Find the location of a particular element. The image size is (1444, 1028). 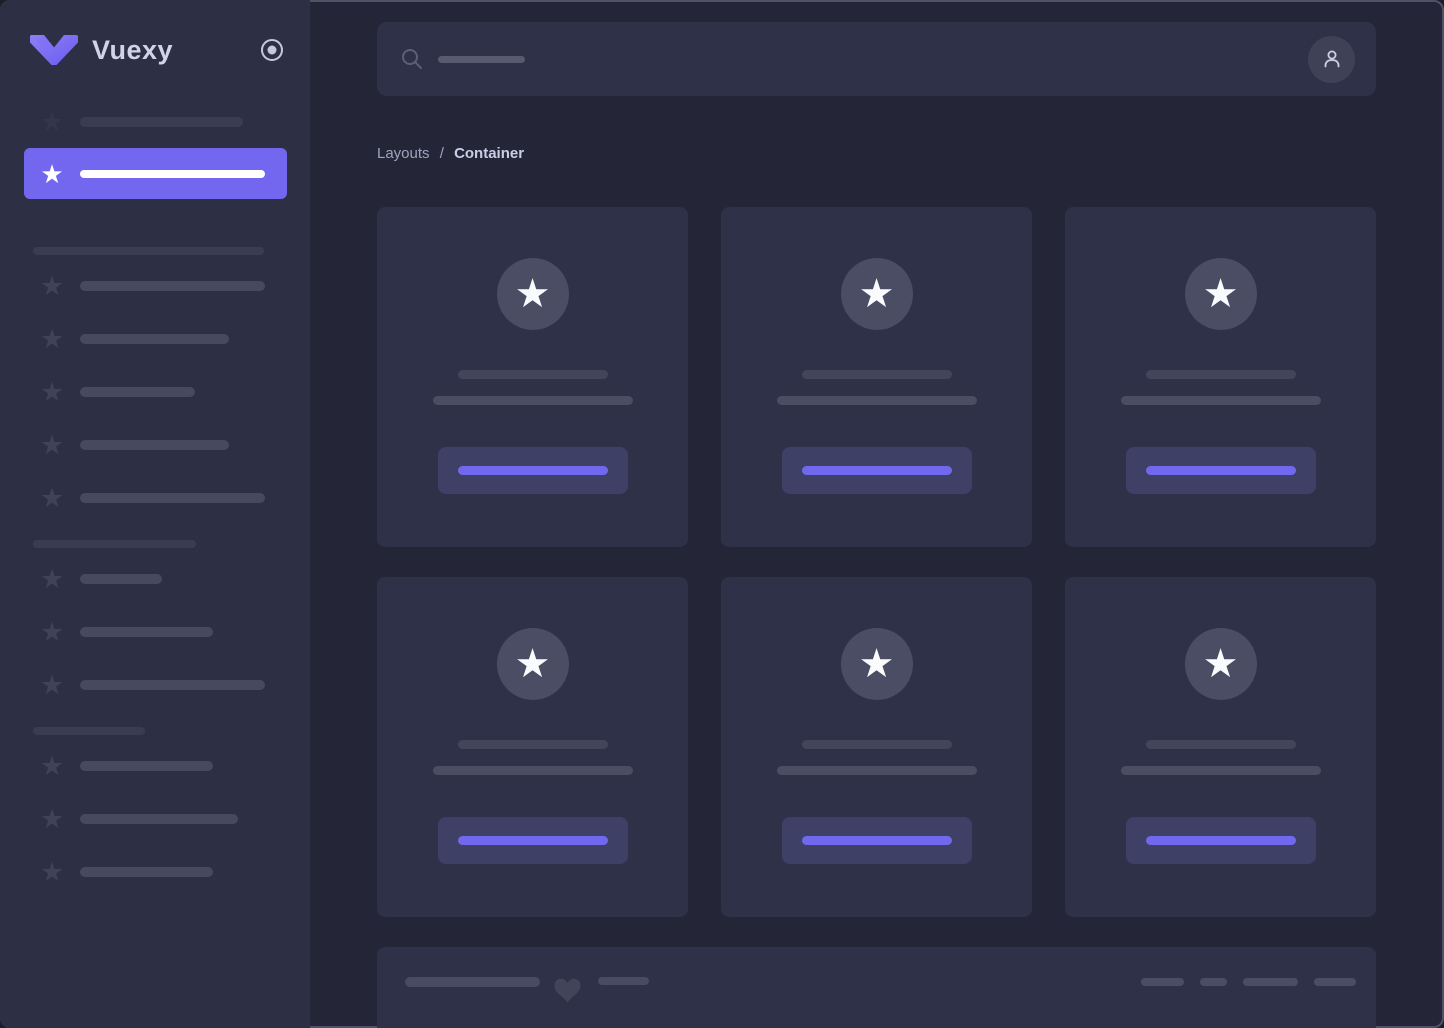

search-input is located at coordinates (876, 59).